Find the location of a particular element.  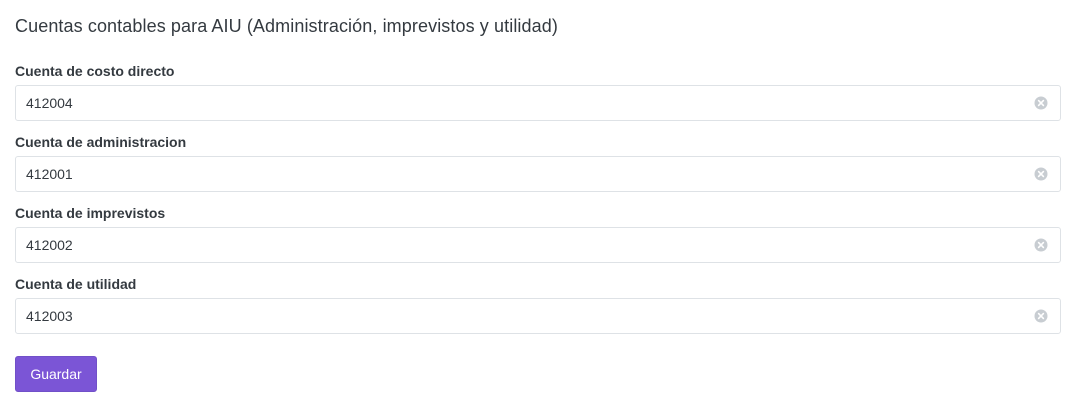

field-group-administracion: Cuenta de administracion 412001 is located at coordinates (538, 163).